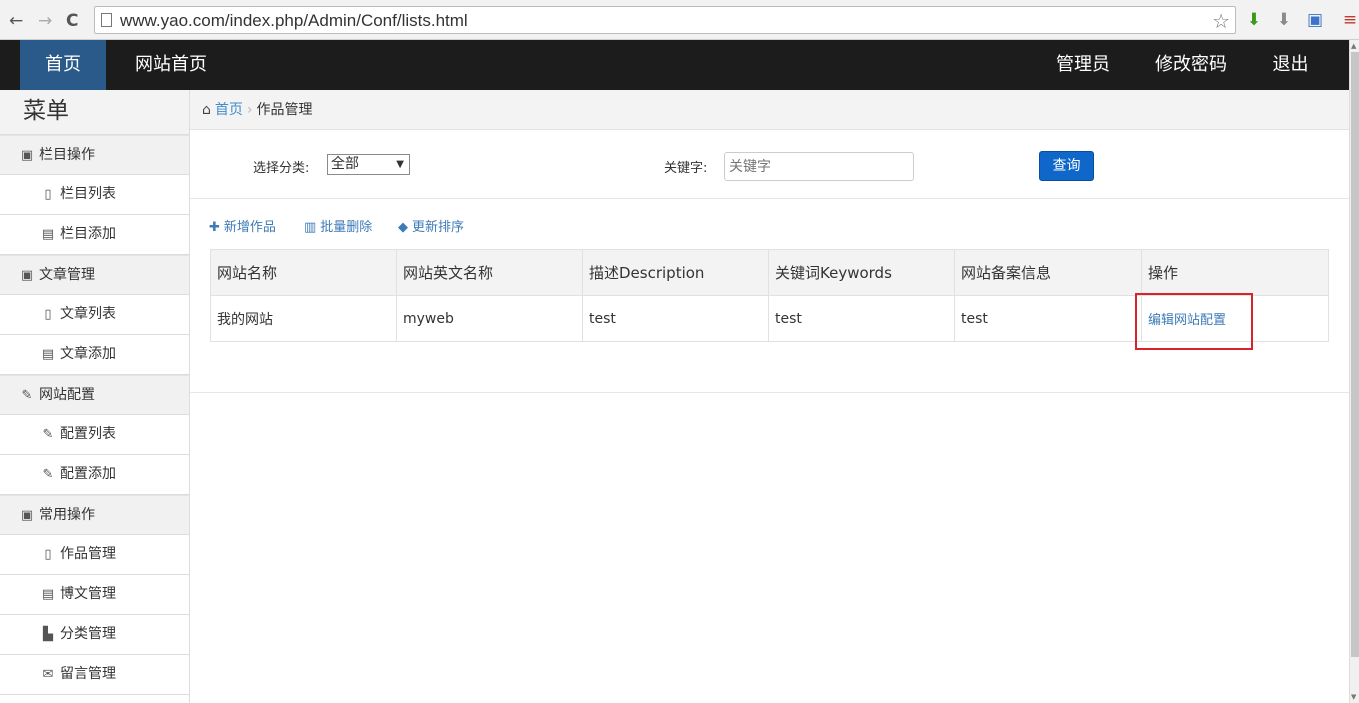 This screenshot has width=1359, height=703. What do you see at coordinates (1353, 697) in the screenshot?
I see `scroll-down-icon: ▼` at bounding box center [1353, 697].